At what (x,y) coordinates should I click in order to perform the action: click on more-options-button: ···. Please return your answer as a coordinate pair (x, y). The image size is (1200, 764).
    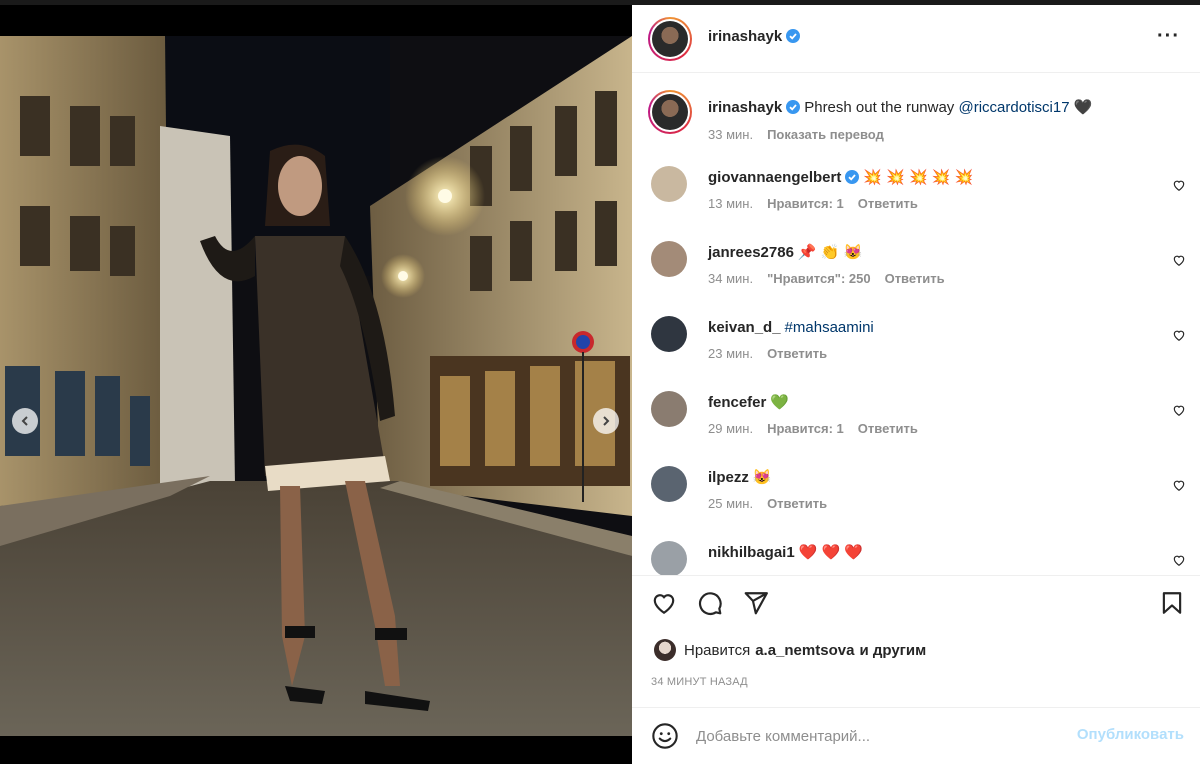
    Looking at the image, I should click on (1168, 36).